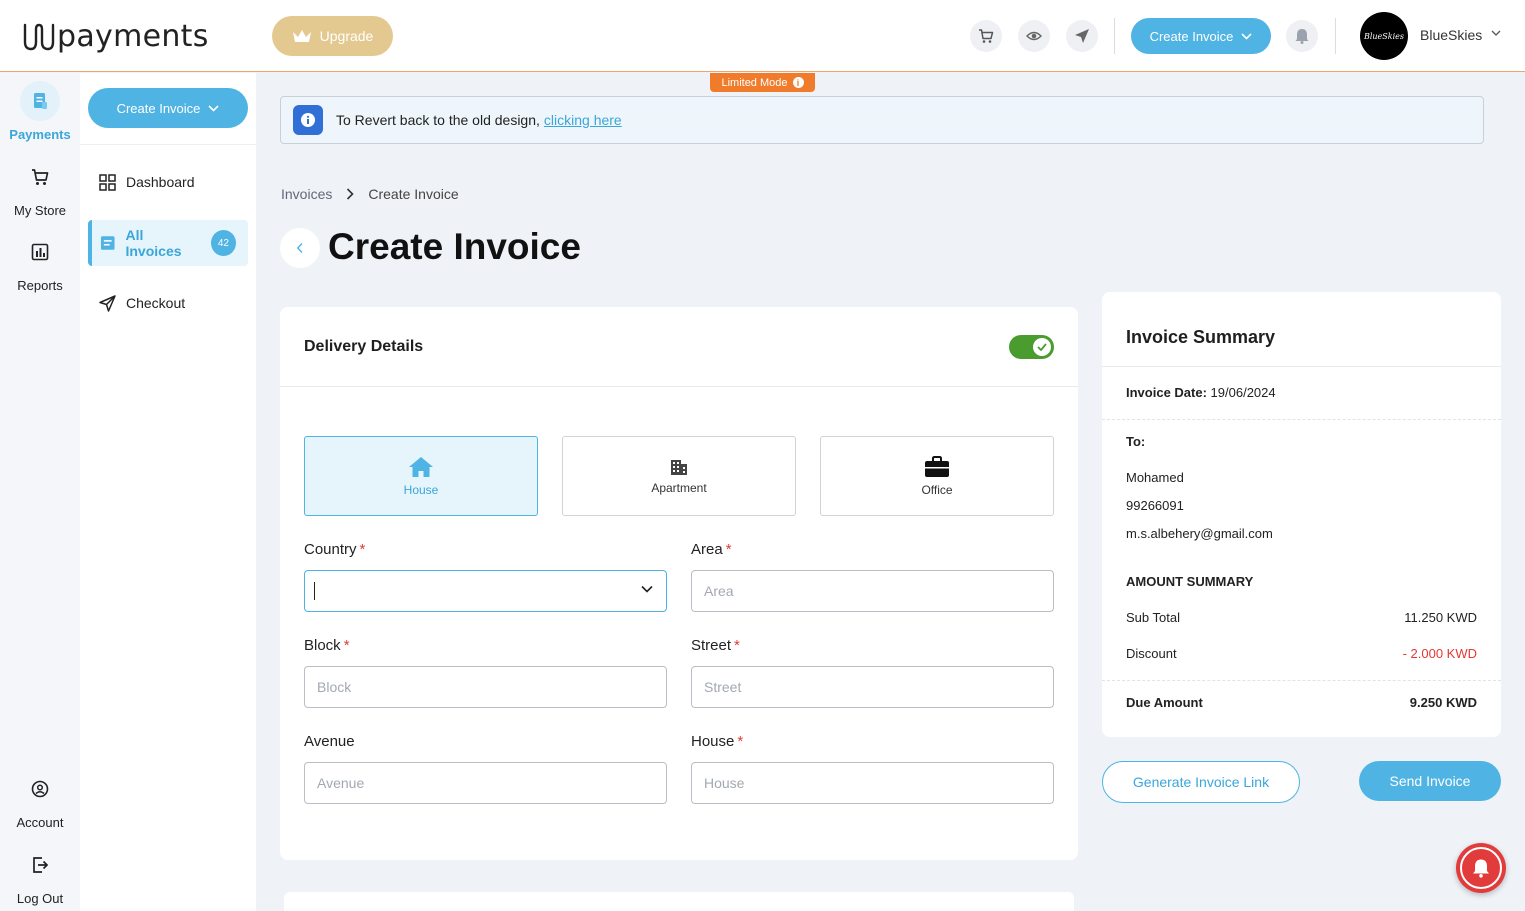 The height and width of the screenshot is (911, 1525). Describe the element at coordinates (330, 549) in the screenshot. I see `country-label-text: Country` at that location.